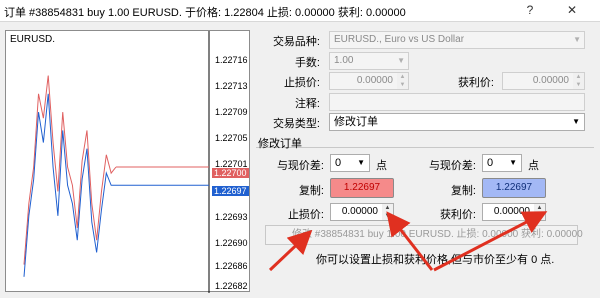  Describe the element at coordinates (463, 191) in the screenshot. I see `tp-copy-label: 复制:` at that location.